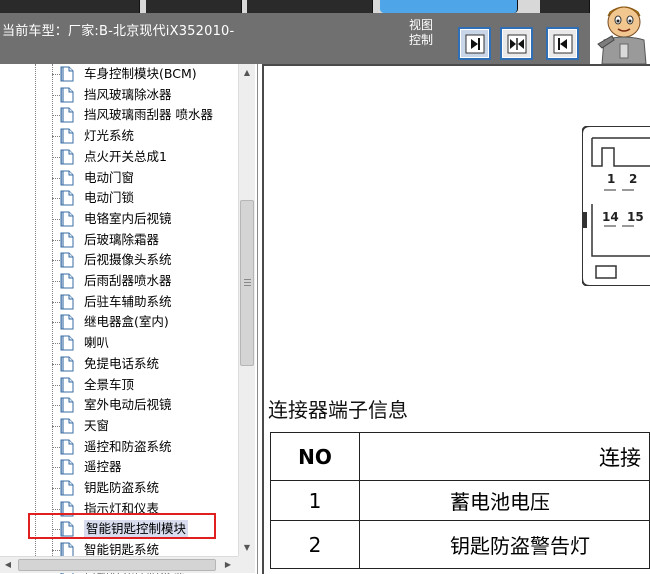  What do you see at coordinates (128, 260) in the screenshot?
I see `tree-item-label: 后视摄像头系统` at bounding box center [128, 260].